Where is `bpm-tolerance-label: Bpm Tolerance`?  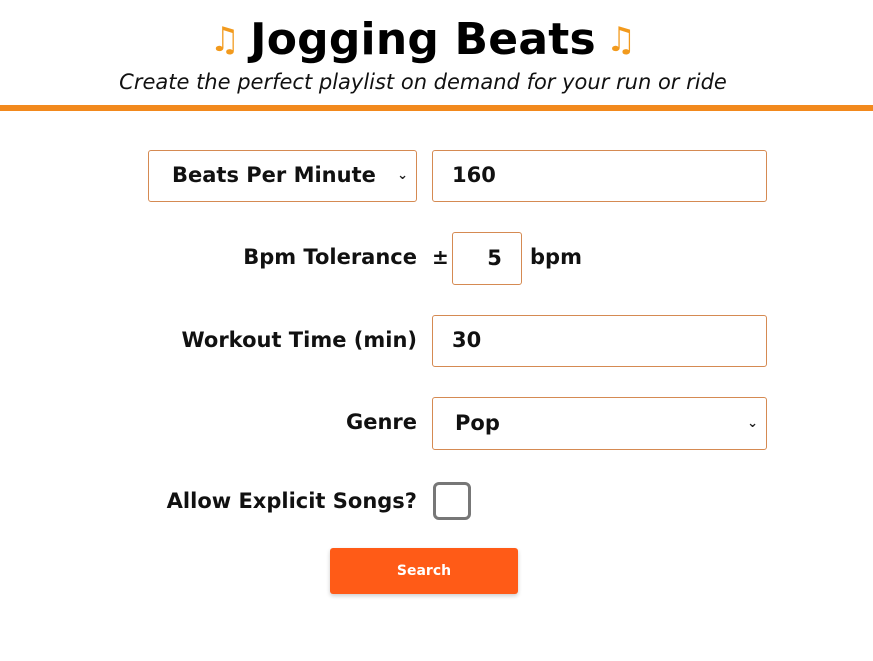 bpm-tolerance-label: Bpm Tolerance is located at coordinates (330, 257).